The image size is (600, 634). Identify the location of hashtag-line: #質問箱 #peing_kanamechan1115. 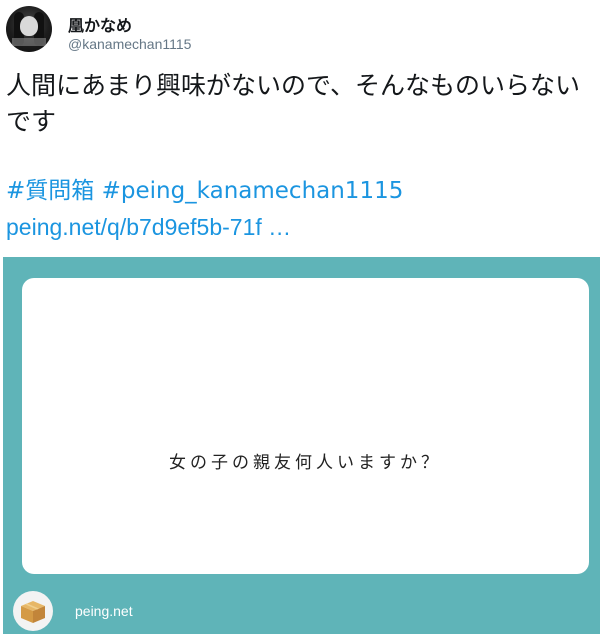
(301, 191).